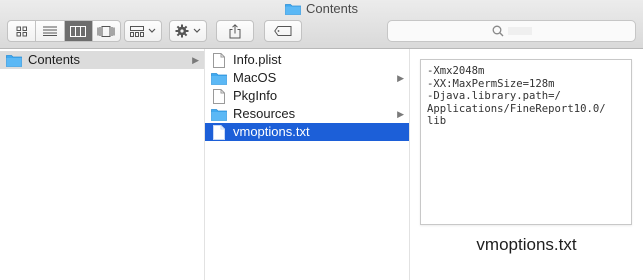 The height and width of the screenshot is (280, 643). Describe the element at coordinates (257, 59) in the screenshot. I see `list-item-label: Info.plist` at that location.